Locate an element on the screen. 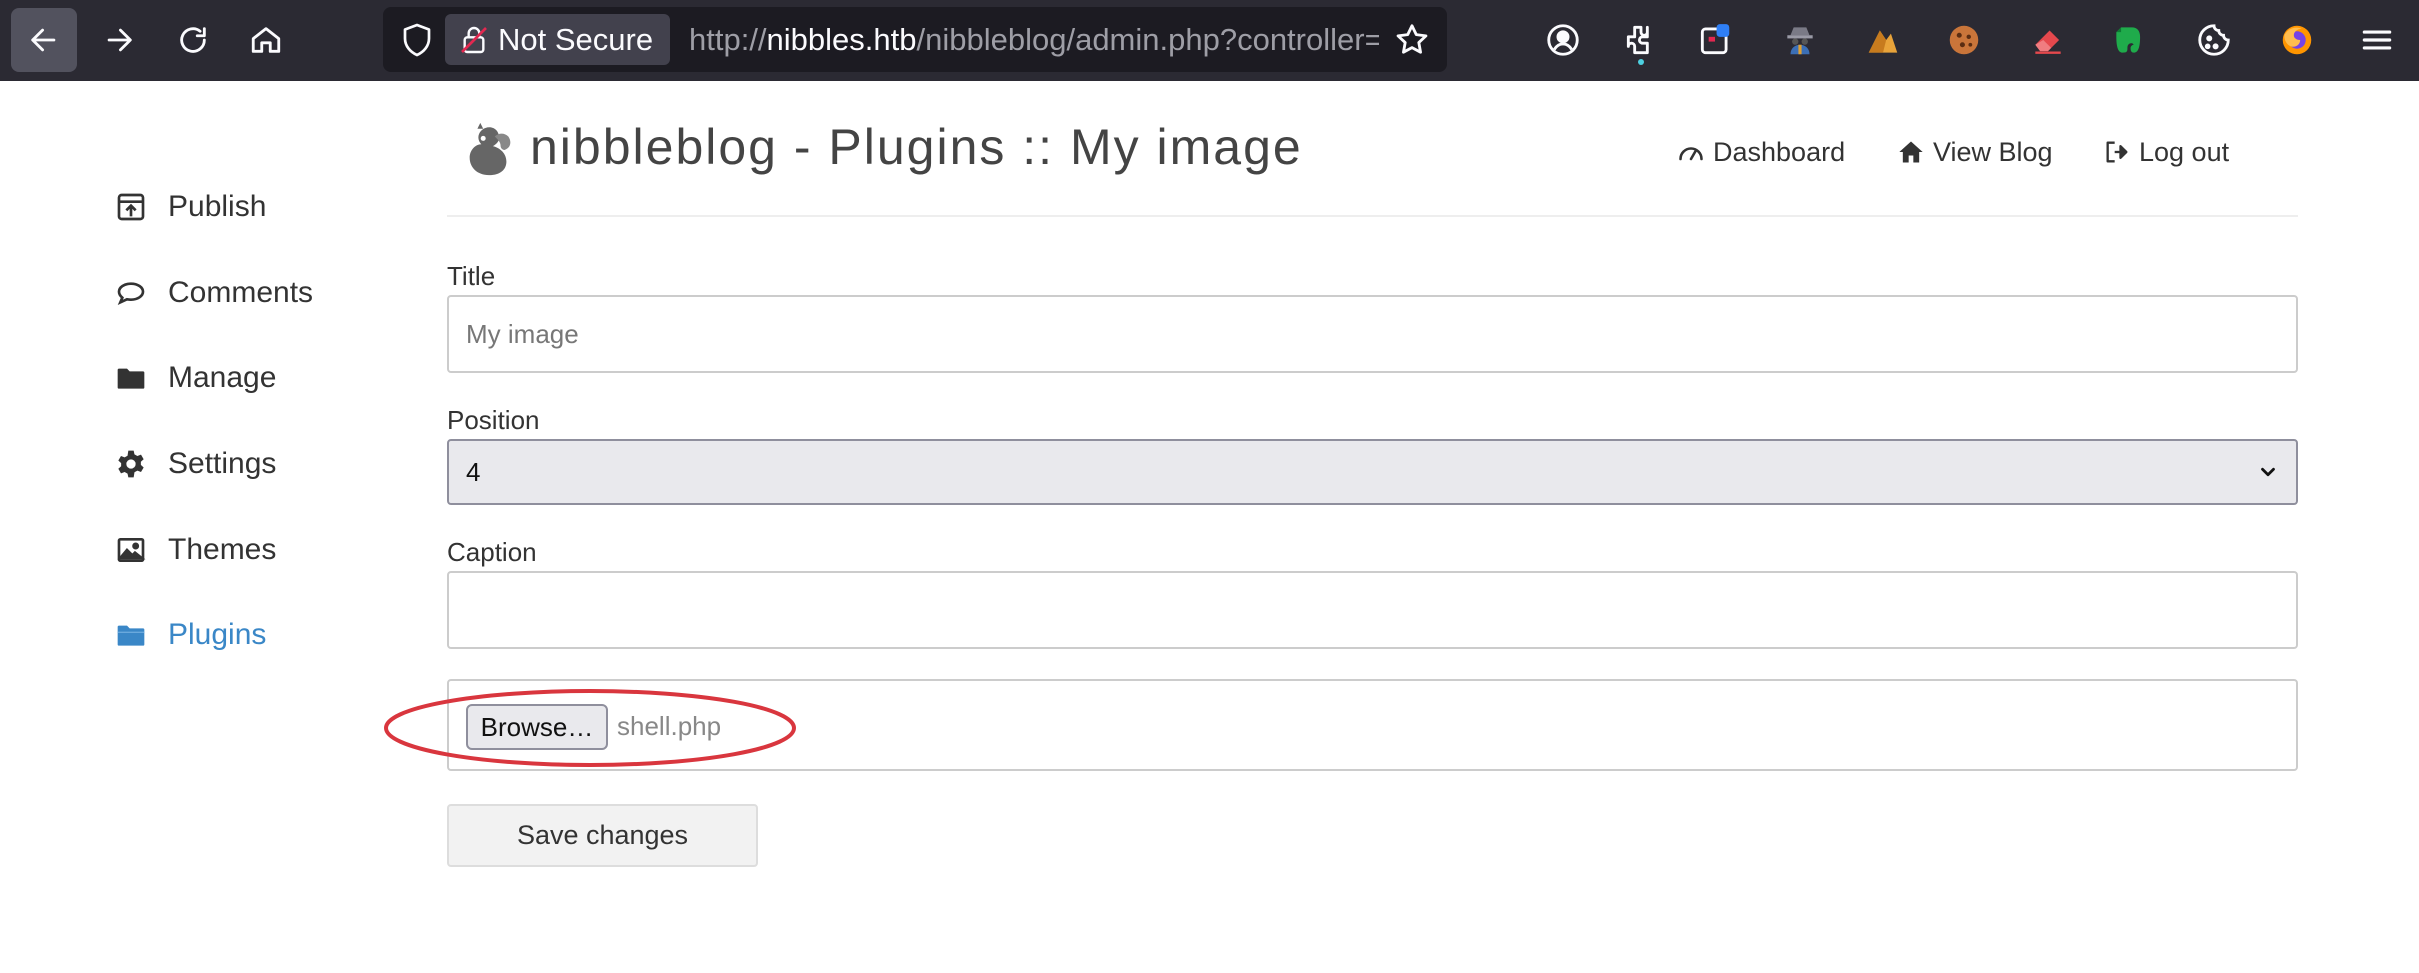 This screenshot has height=973, width=2419. security-label: Not Secure is located at coordinates (576, 39).